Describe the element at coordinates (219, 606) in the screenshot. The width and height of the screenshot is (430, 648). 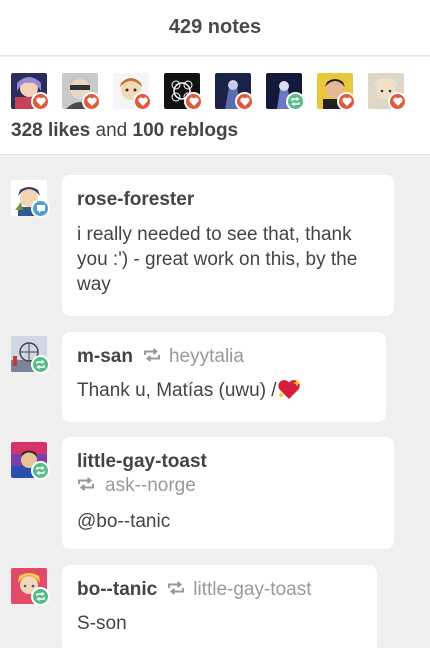
I see `note-card: bo--tanic little-gay-toast S-son` at that location.